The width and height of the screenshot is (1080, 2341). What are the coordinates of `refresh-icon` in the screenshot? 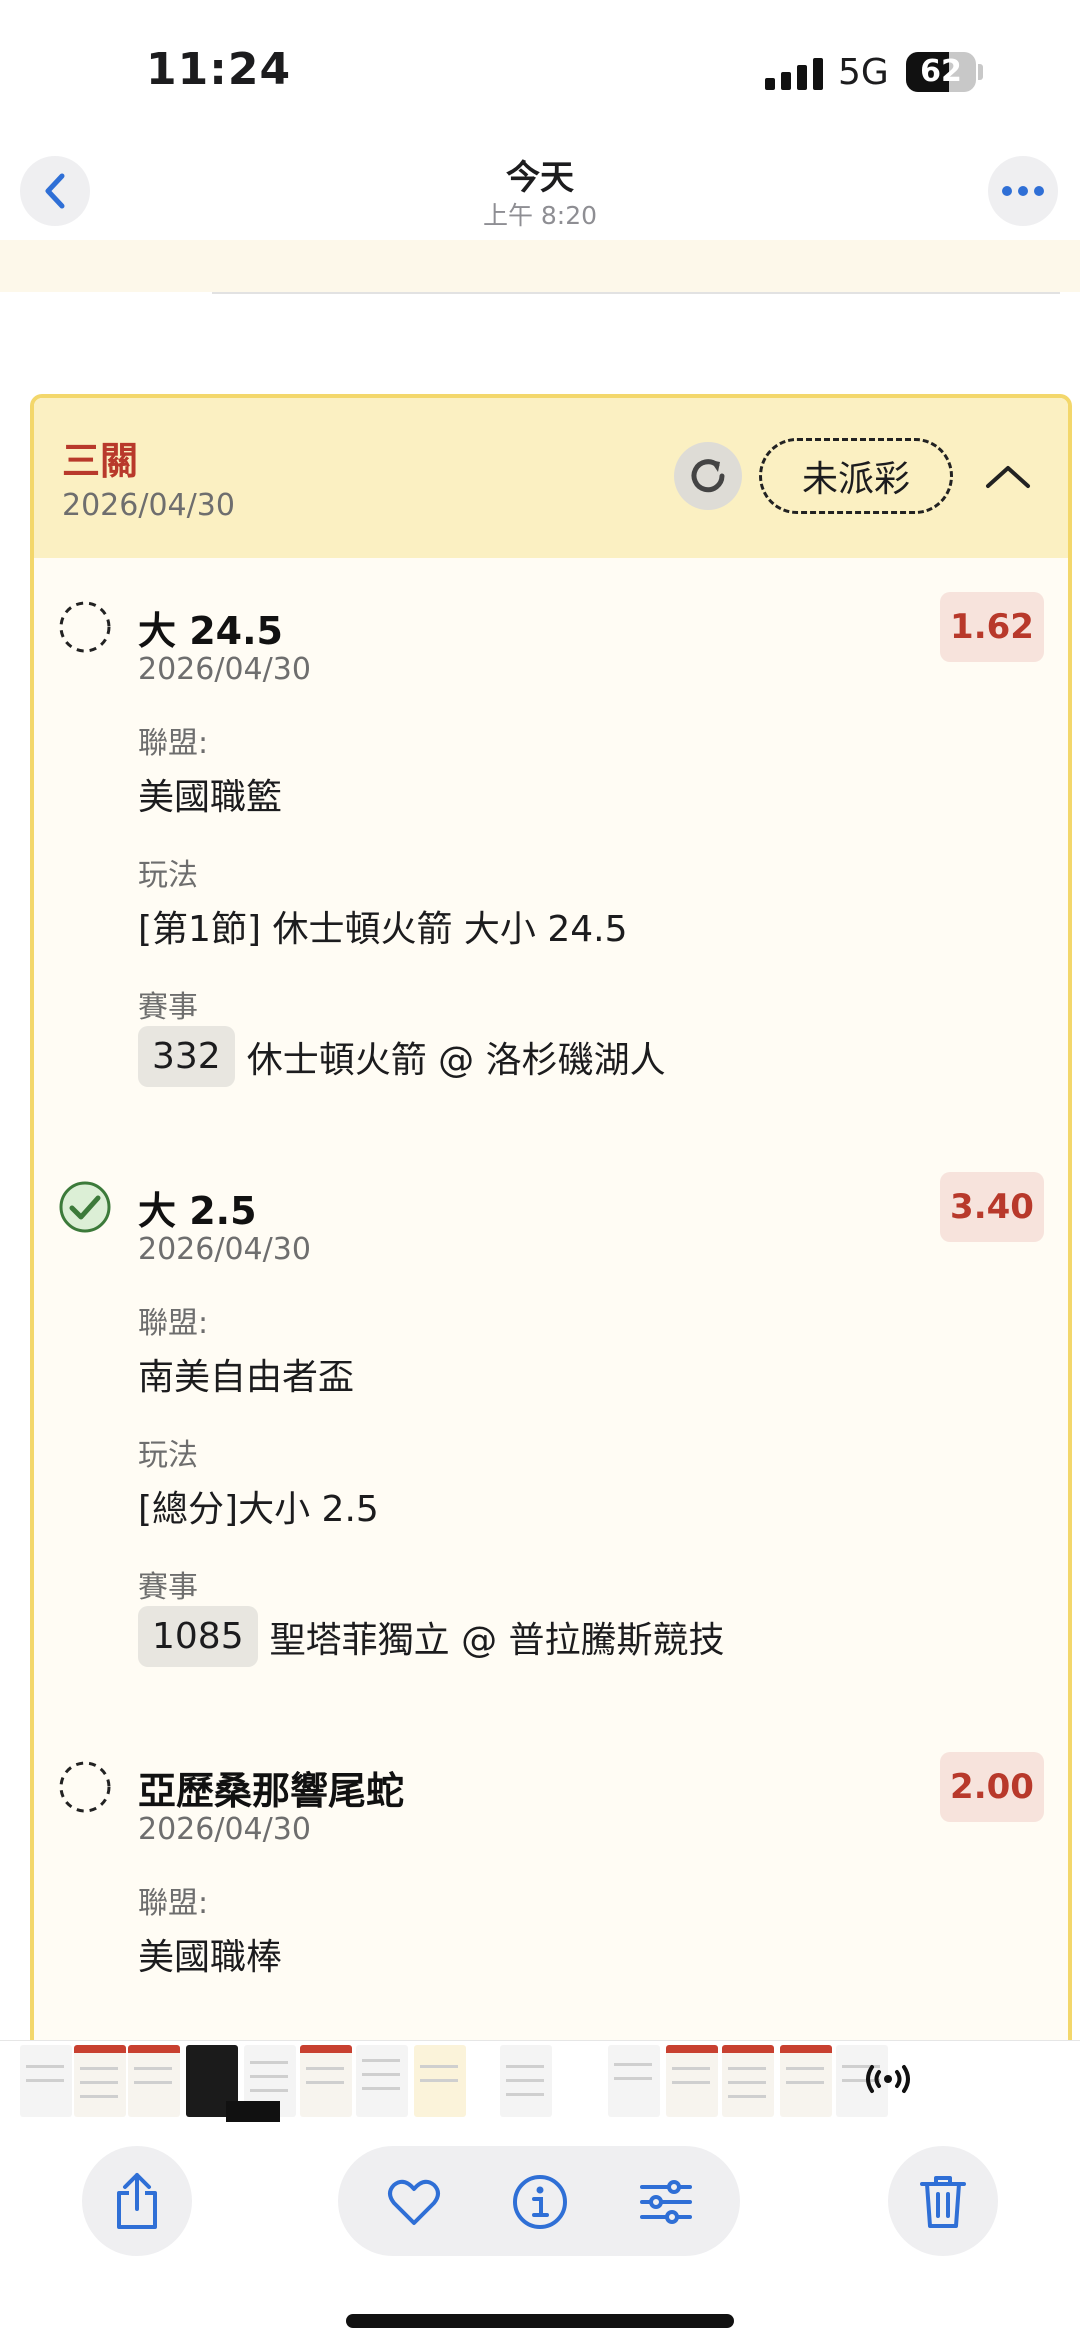 It's located at (708, 476).